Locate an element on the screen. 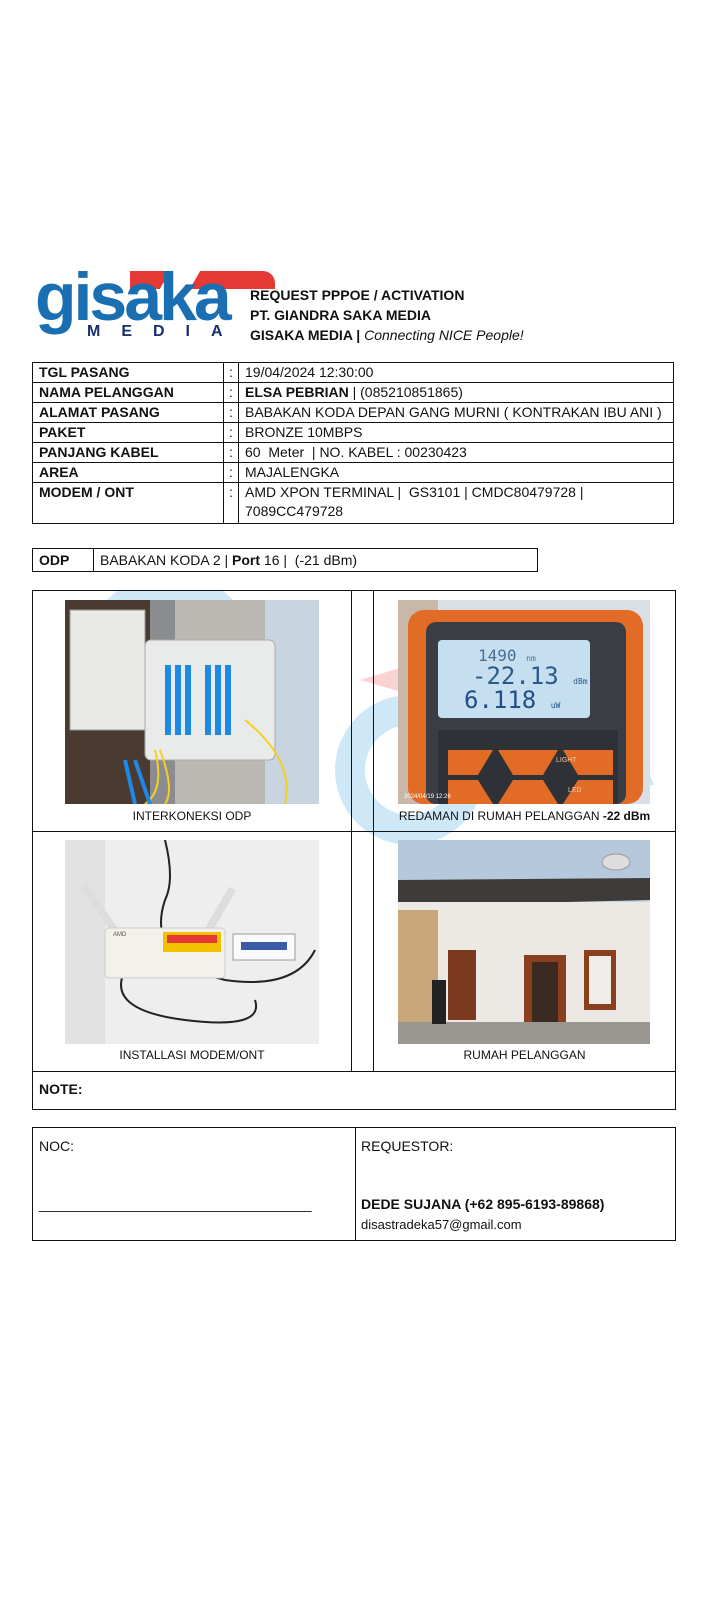 The height and width of the screenshot is (1600, 720). caption-interkoneksi-odp: INTERKONEKSI ODP is located at coordinates (192, 816).